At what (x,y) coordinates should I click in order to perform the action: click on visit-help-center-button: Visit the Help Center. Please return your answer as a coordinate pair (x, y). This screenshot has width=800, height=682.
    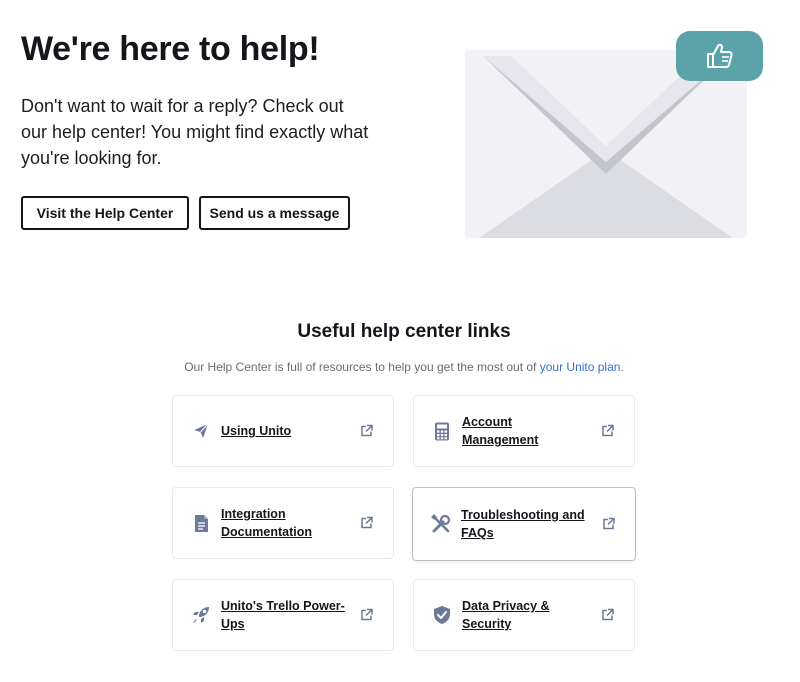
    Looking at the image, I should click on (105, 213).